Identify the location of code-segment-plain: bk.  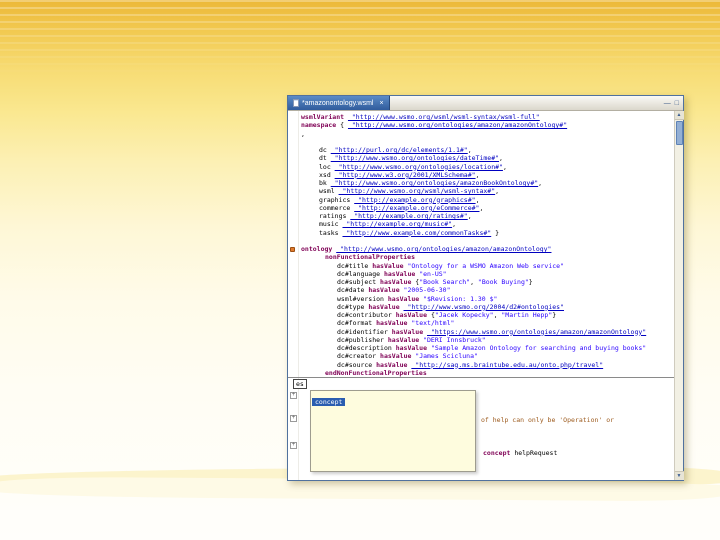
(325, 183).